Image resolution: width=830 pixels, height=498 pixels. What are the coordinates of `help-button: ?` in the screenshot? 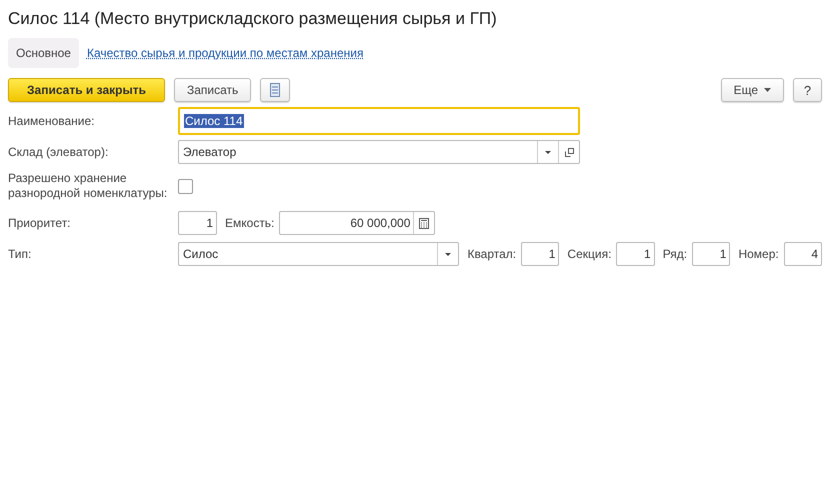 It's located at (807, 90).